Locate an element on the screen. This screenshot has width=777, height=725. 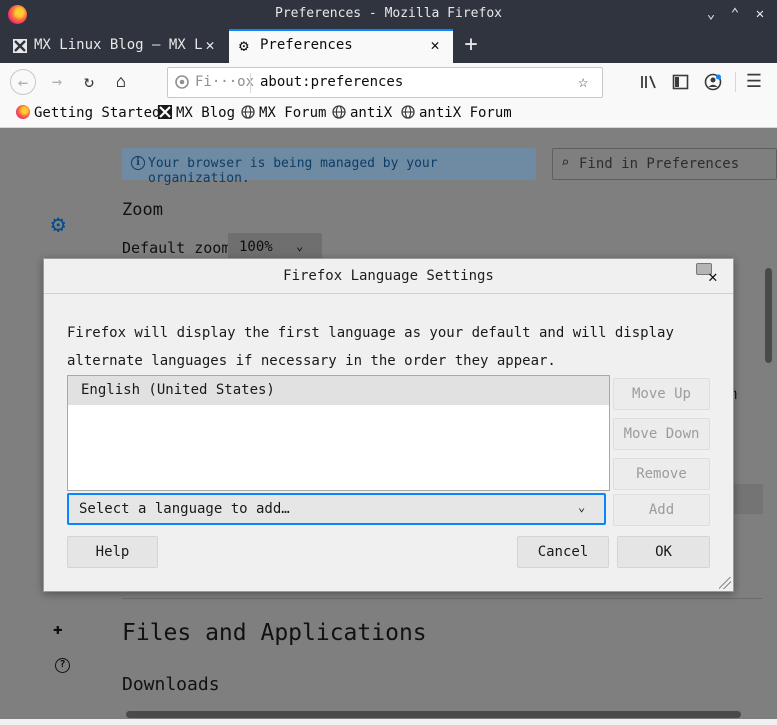
tab-label: MX Linux Blog – MX Linux is located at coordinates (118, 45).